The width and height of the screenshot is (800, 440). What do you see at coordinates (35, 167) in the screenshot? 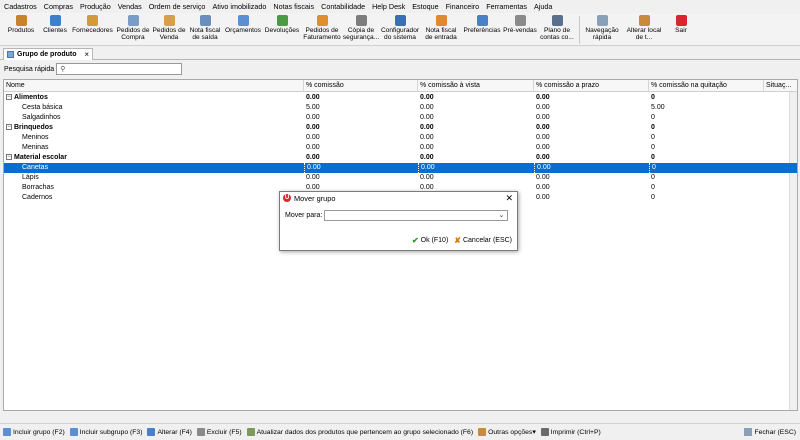
I see `row-name: Canetas` at bounding box center [35, 167].